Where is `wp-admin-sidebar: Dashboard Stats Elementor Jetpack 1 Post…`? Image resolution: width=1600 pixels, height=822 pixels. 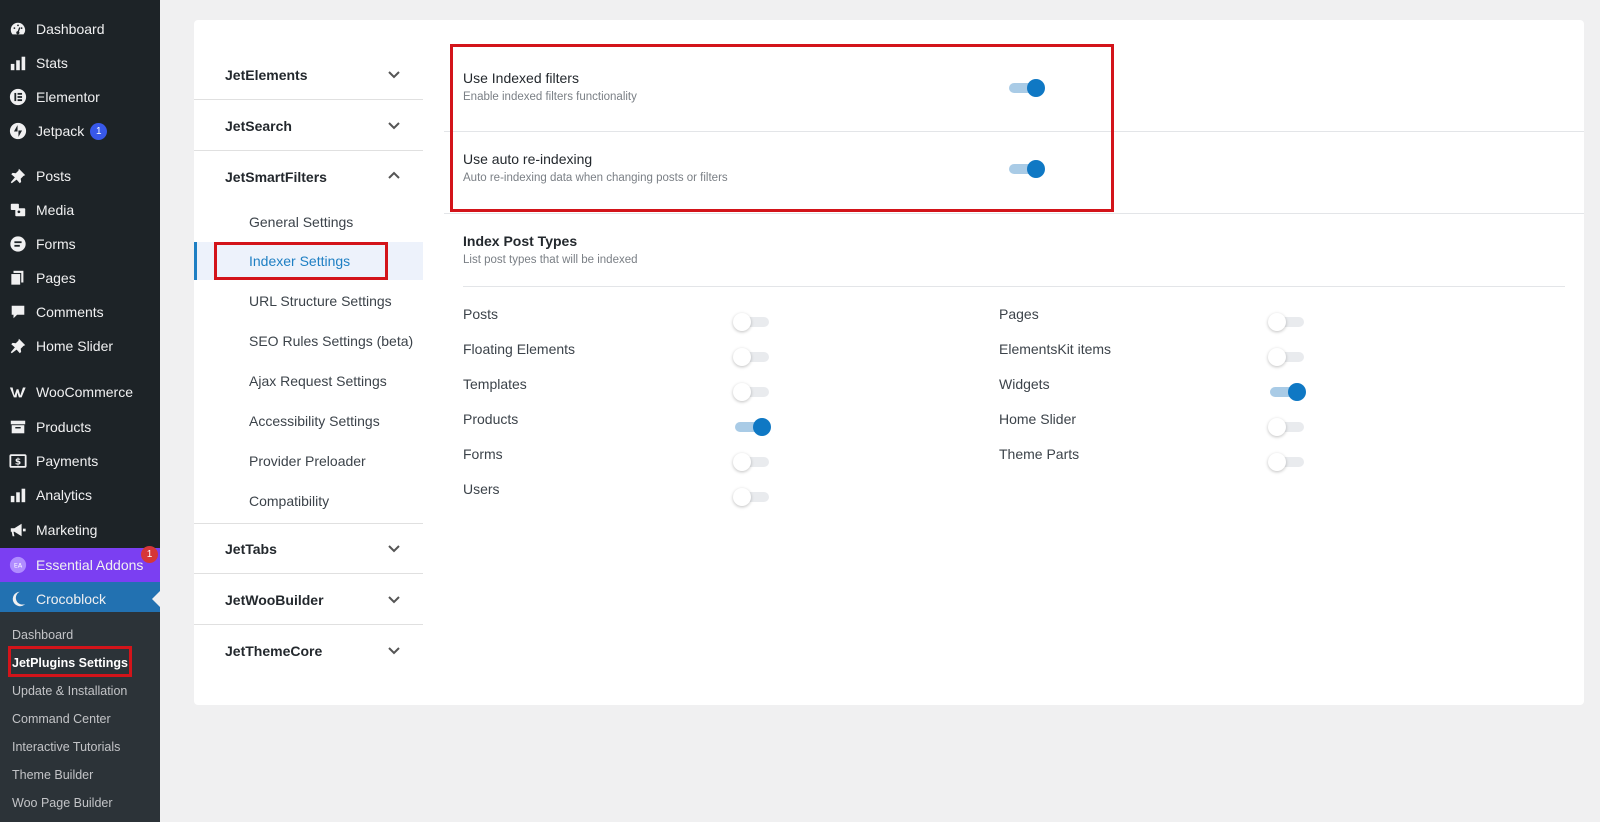 wp-admin-sidebar: Dashboard Stats Elementor Jetpack 1 Post… is located at coordinates (80, 411).